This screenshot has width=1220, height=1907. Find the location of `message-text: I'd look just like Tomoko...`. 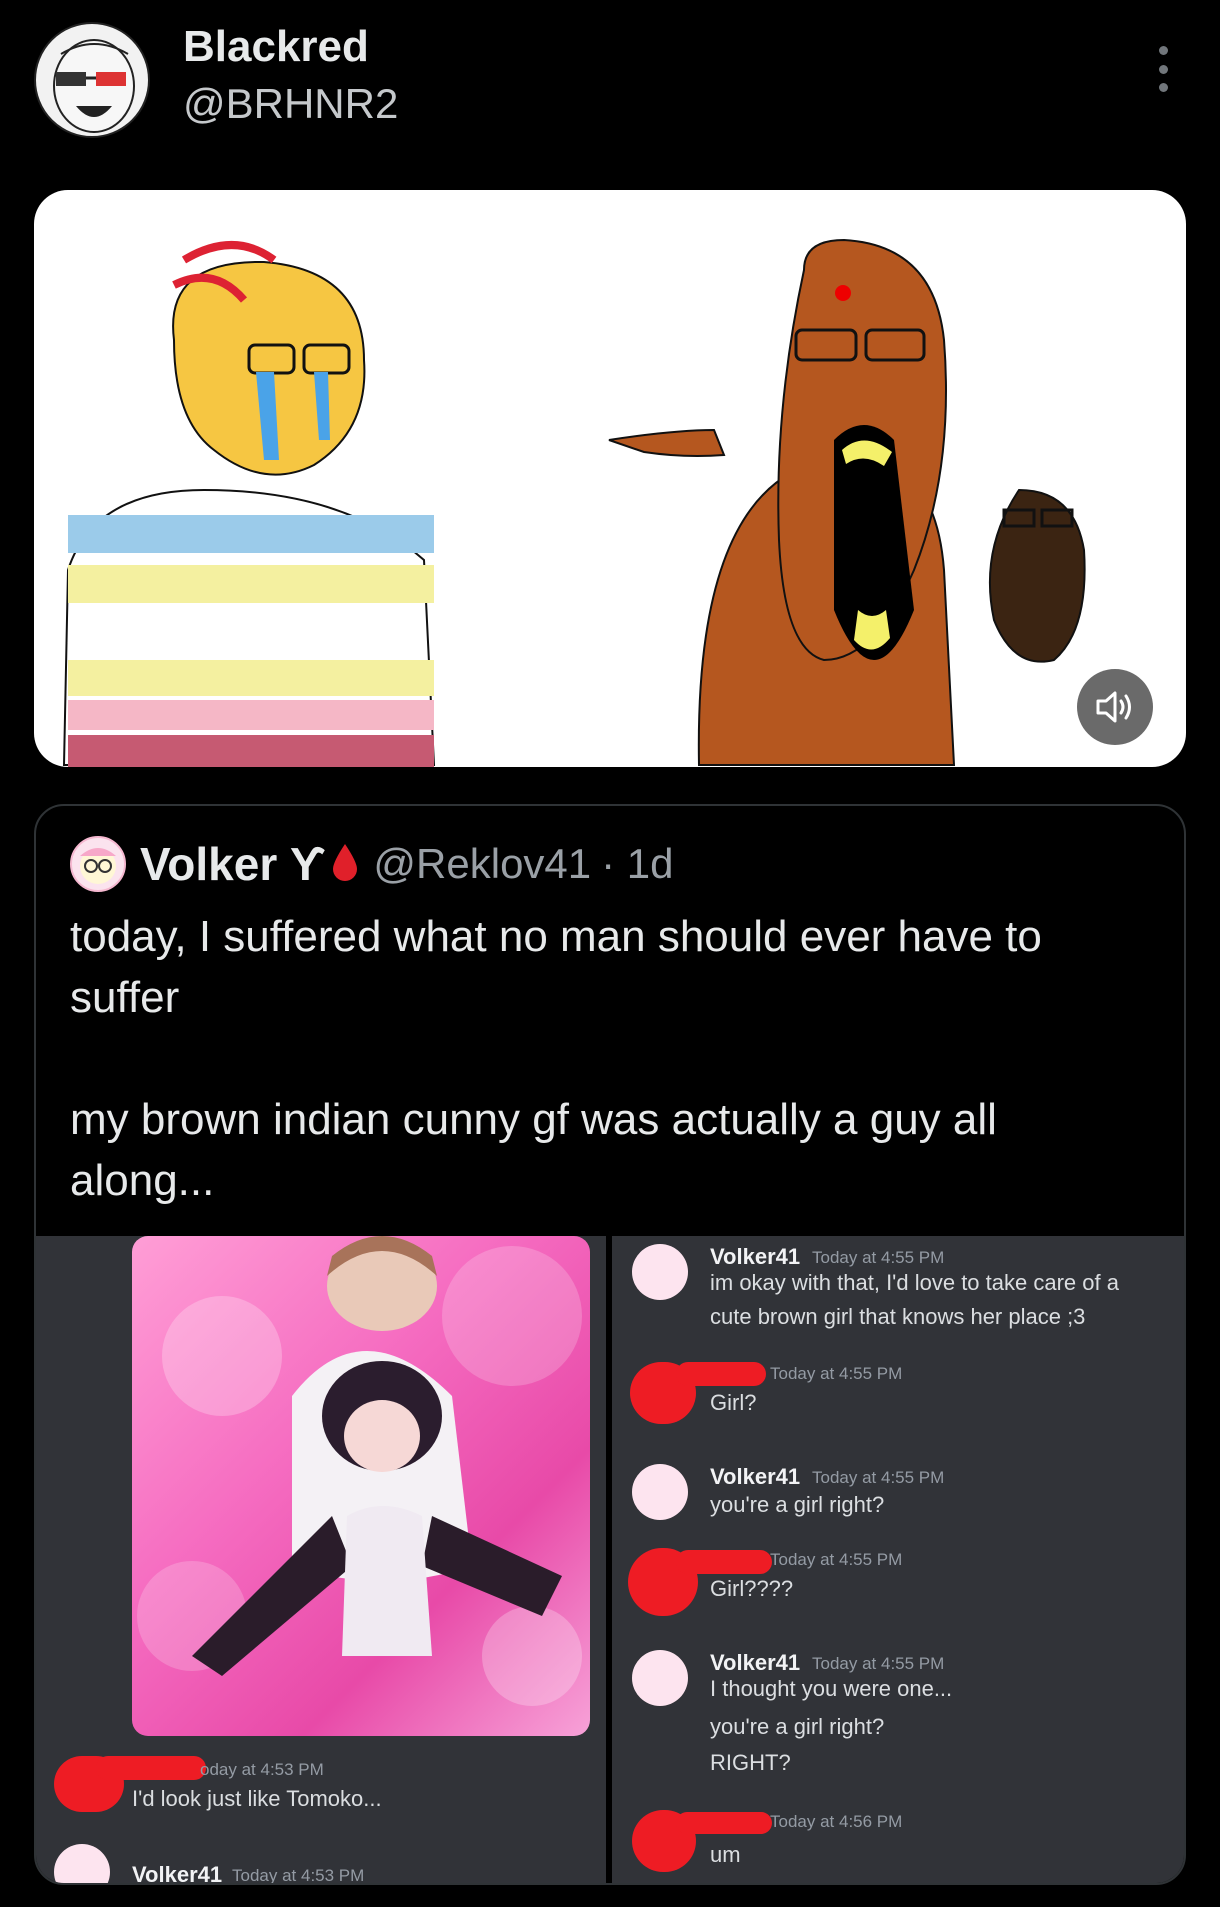

message-text: I'd look just like Tomoko... is located at coordinates (257, 1798).